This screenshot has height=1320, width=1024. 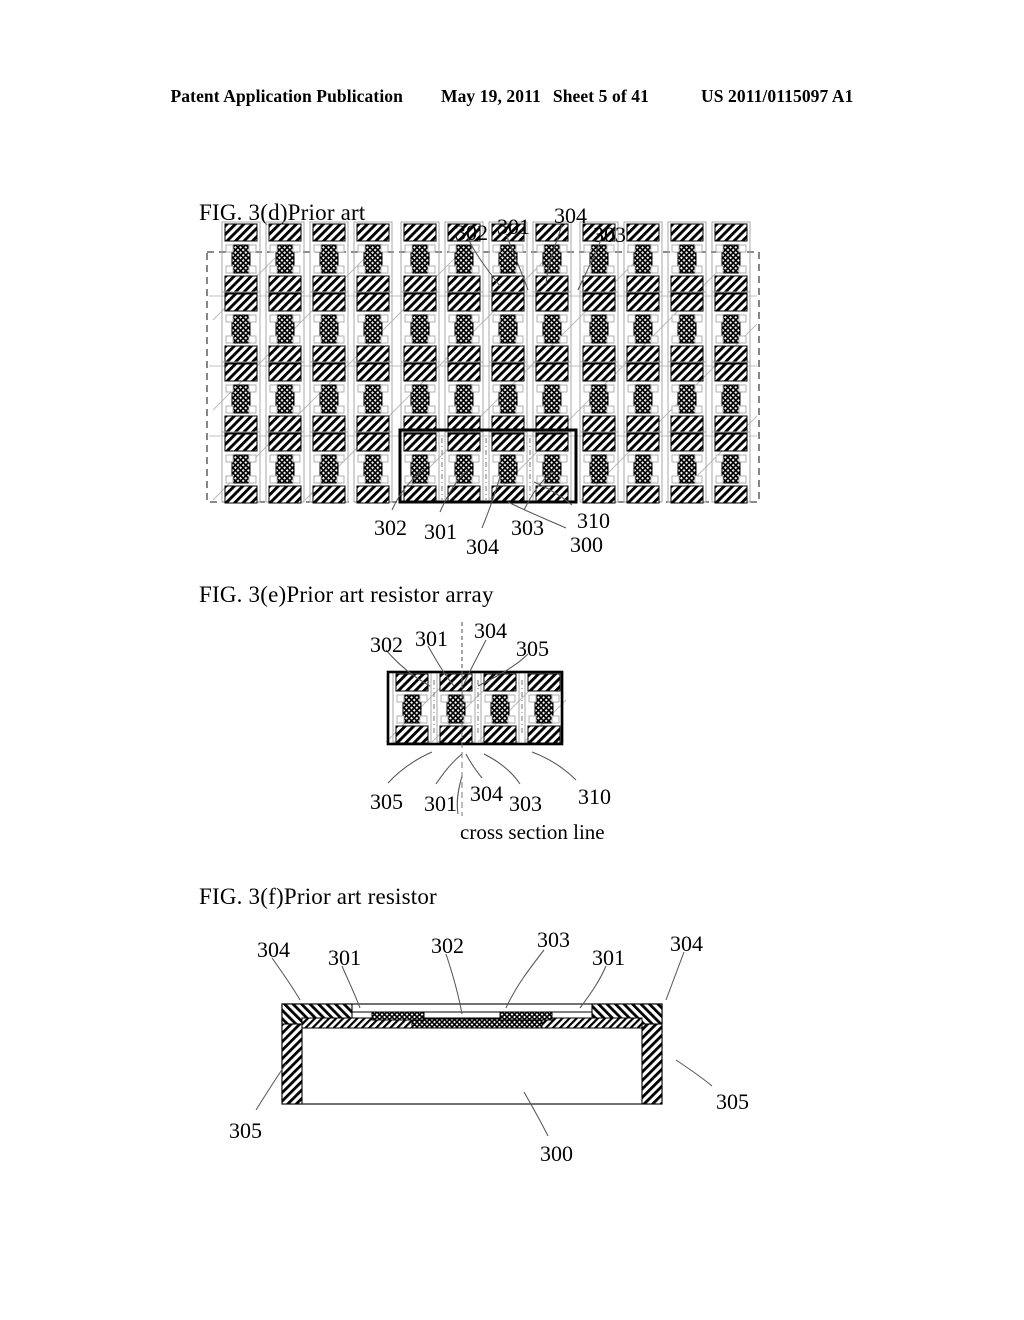 I want to click on figure-3f-leaders, so click(x=484, y=1043).